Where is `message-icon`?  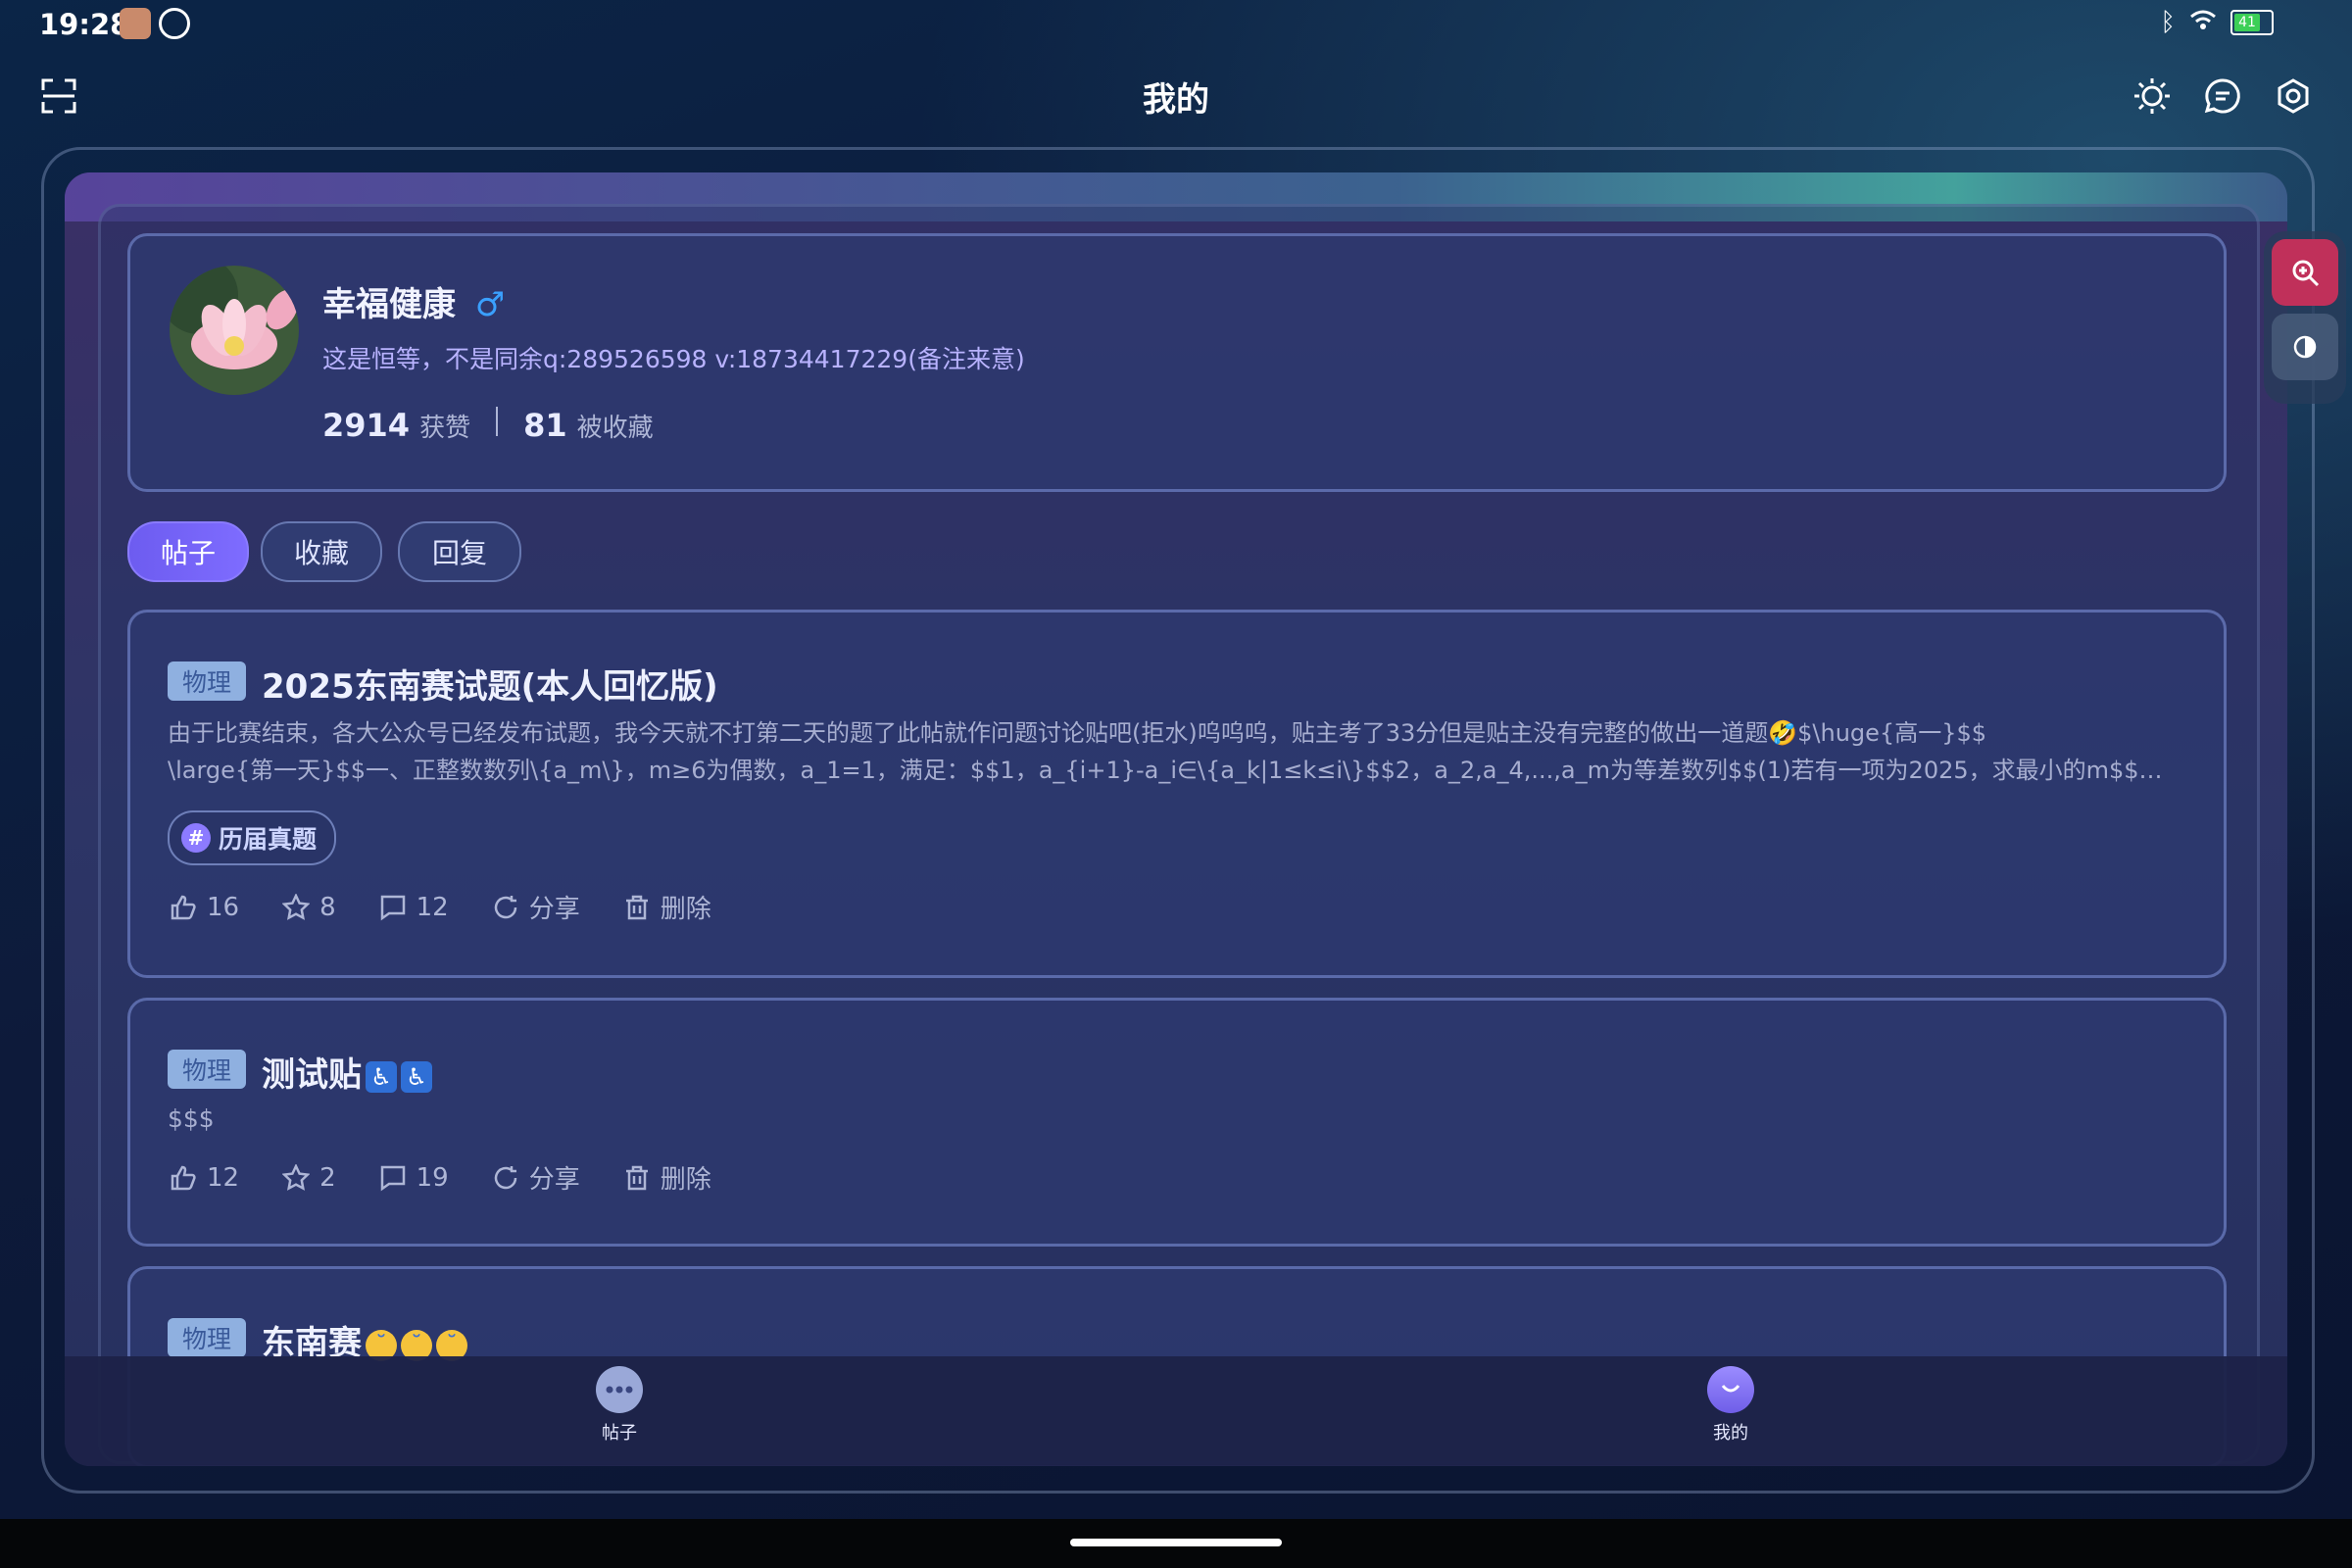 message-icon is located at coordinates (2222, 96).